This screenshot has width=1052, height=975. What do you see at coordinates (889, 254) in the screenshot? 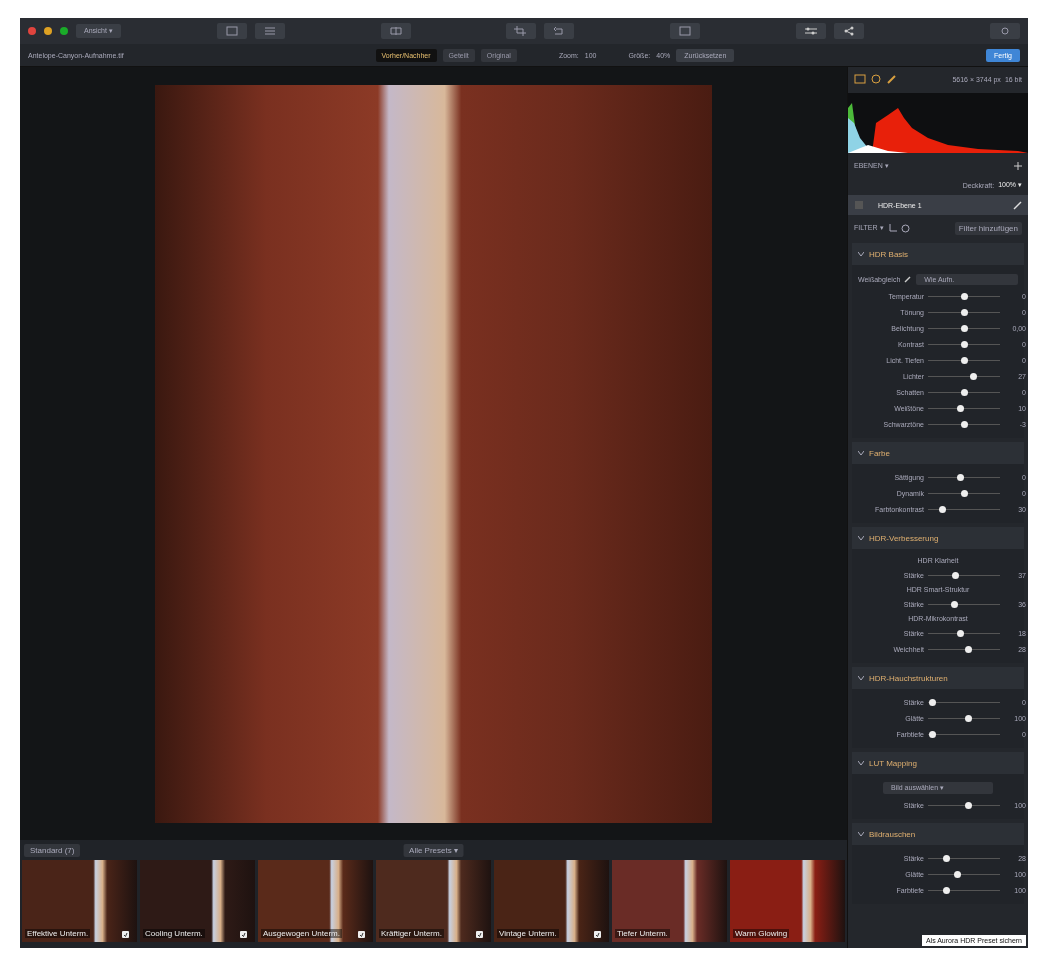
I see `section-title: HDR Basis` at bounding box center [889, 254].